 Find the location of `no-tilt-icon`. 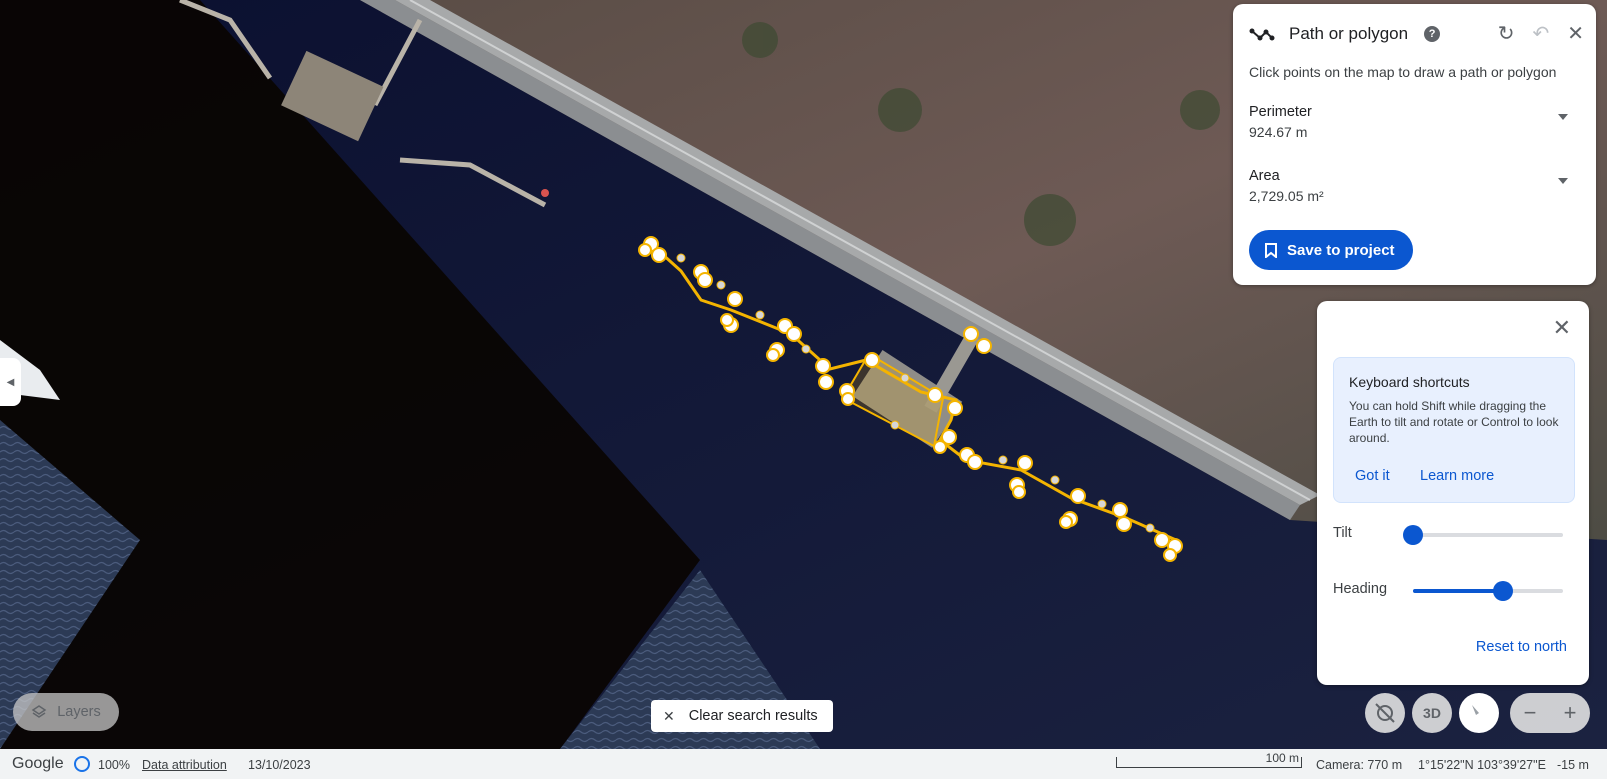

no-tilt-icon is located at coordinates (1385, 713).